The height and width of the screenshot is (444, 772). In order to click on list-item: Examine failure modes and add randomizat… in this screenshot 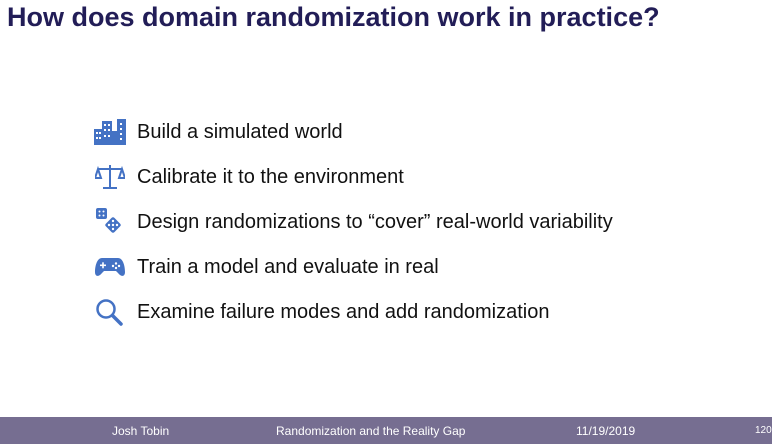, I will do `click(321, 312)`.